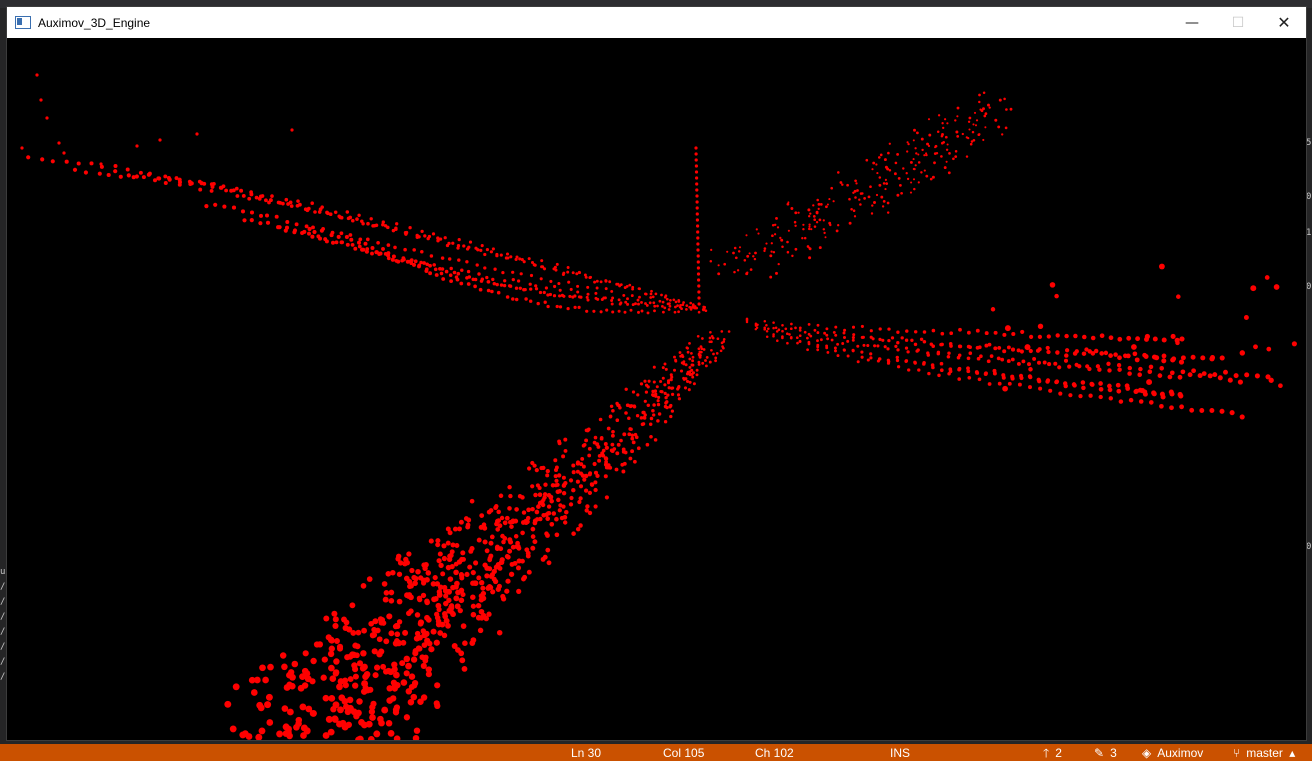 This screenshot has width=1312, height=761. What do you see at coordinates (1052, 753) in the screenshot?
I see `status-pushes: 🡑 2` at bounding box center [1052, 753].